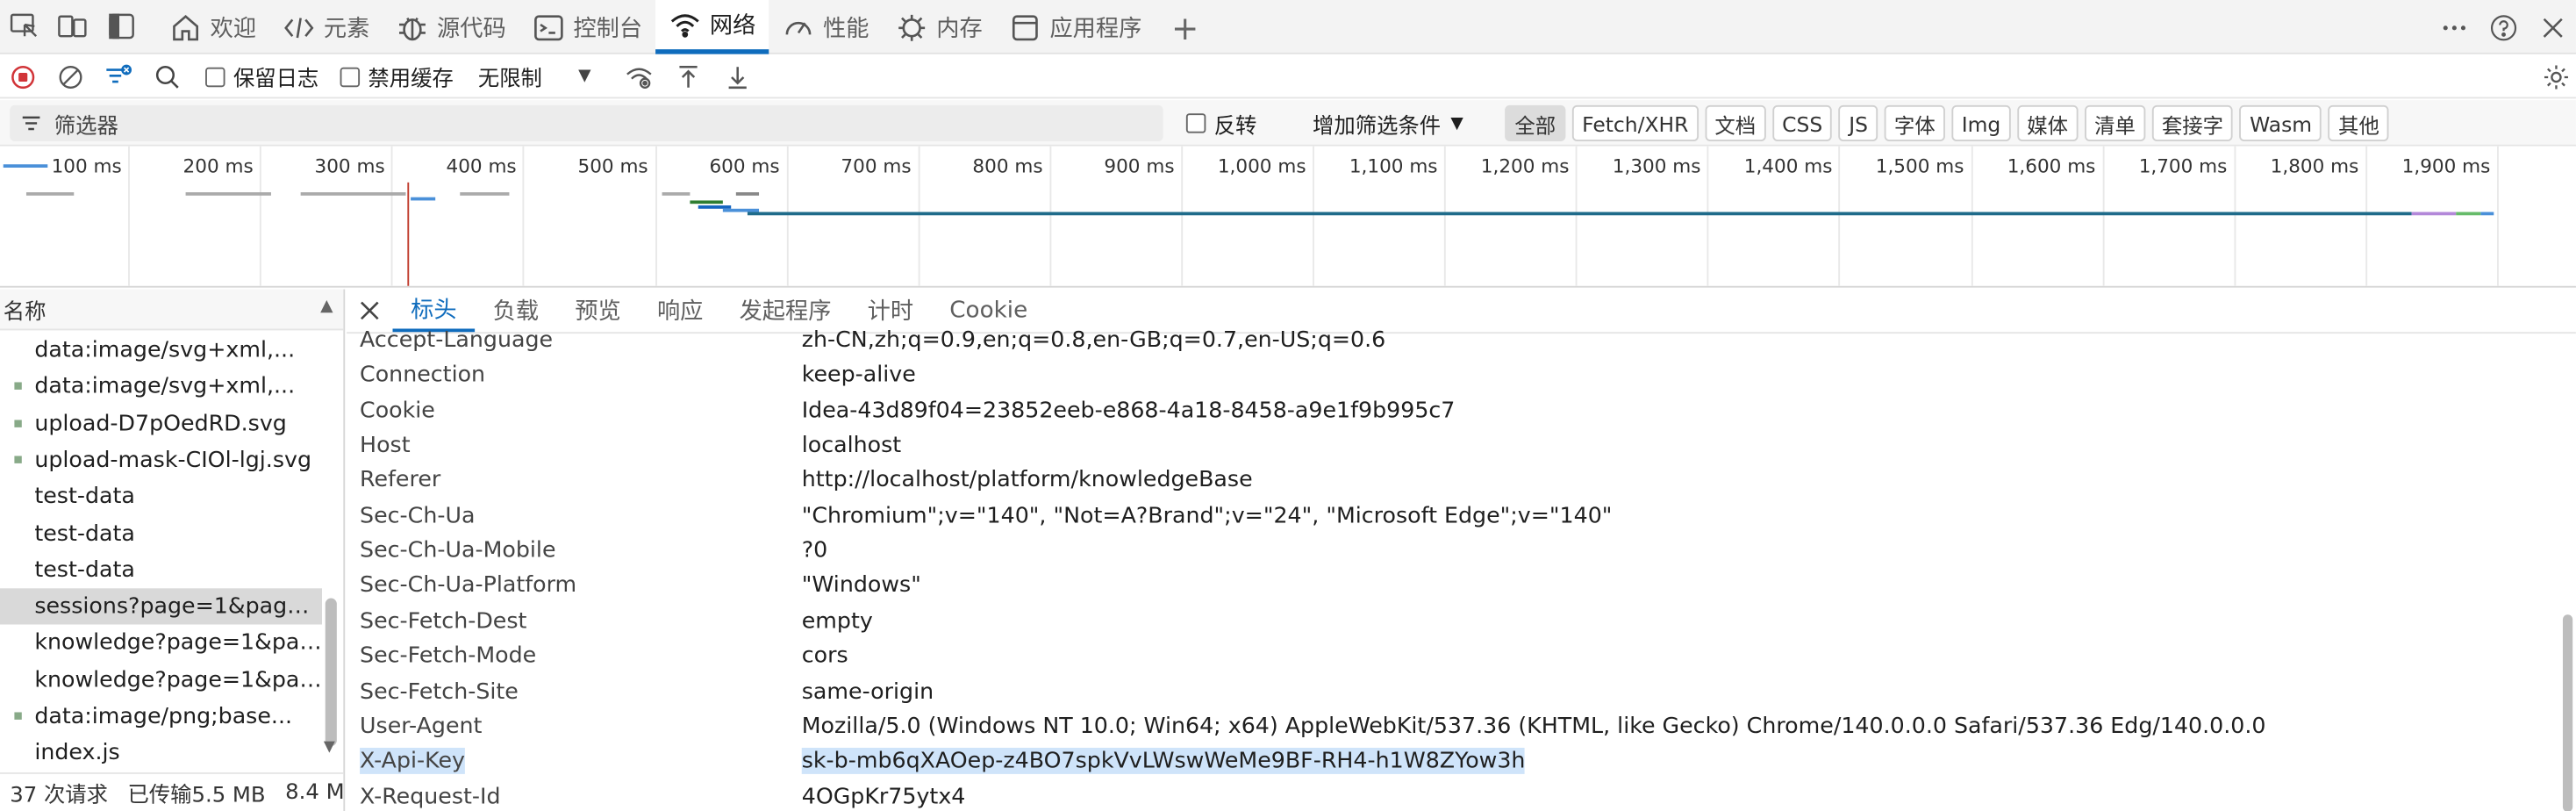 Image resolution: width=2576 pixels, height=811 pixels. What do you see at coordinates (448, 655) in the screenshot?
I see `header-name: Sec-Fetch-Mode` at bounding box center [448, 655].